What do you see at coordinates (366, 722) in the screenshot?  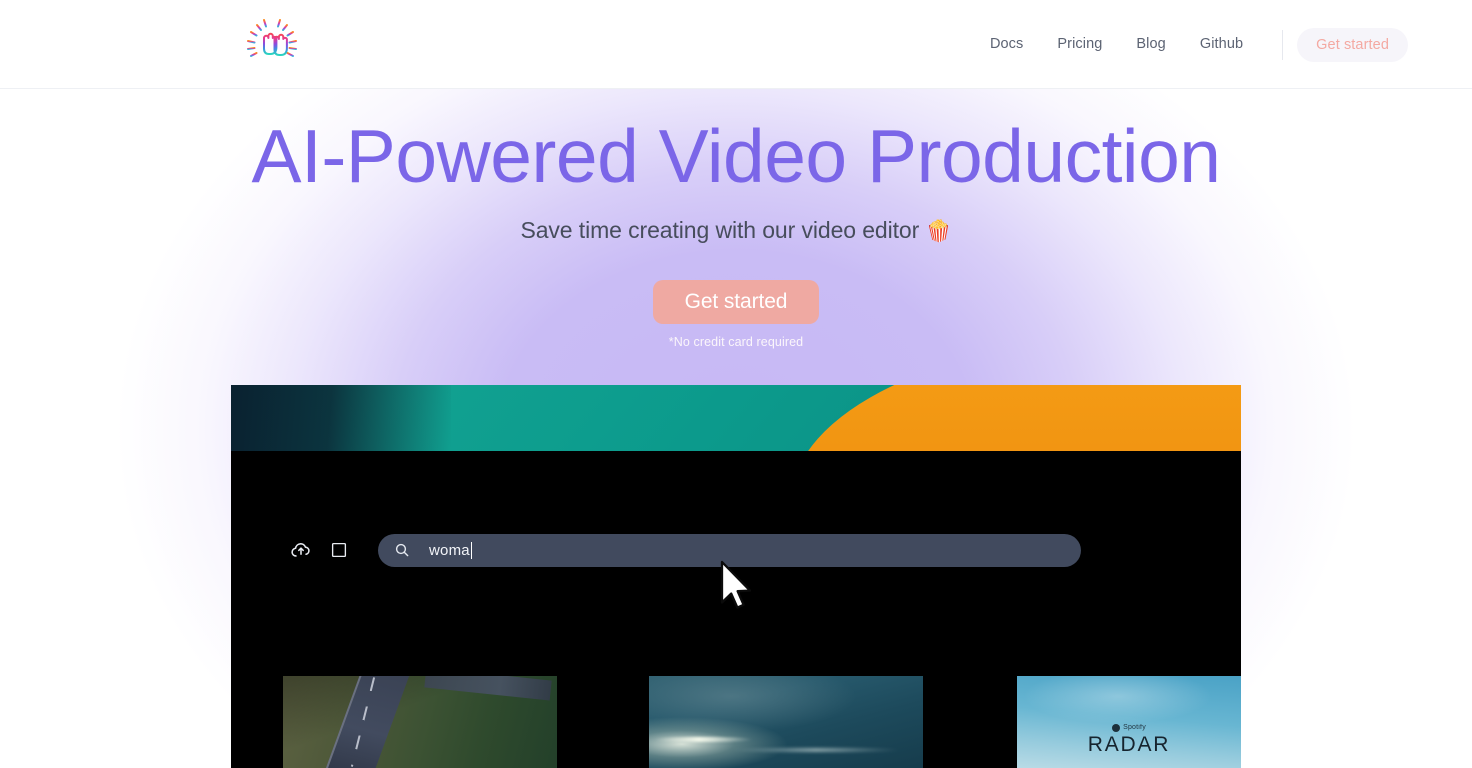 I see `road-primary` at bounding box center [366, 722].